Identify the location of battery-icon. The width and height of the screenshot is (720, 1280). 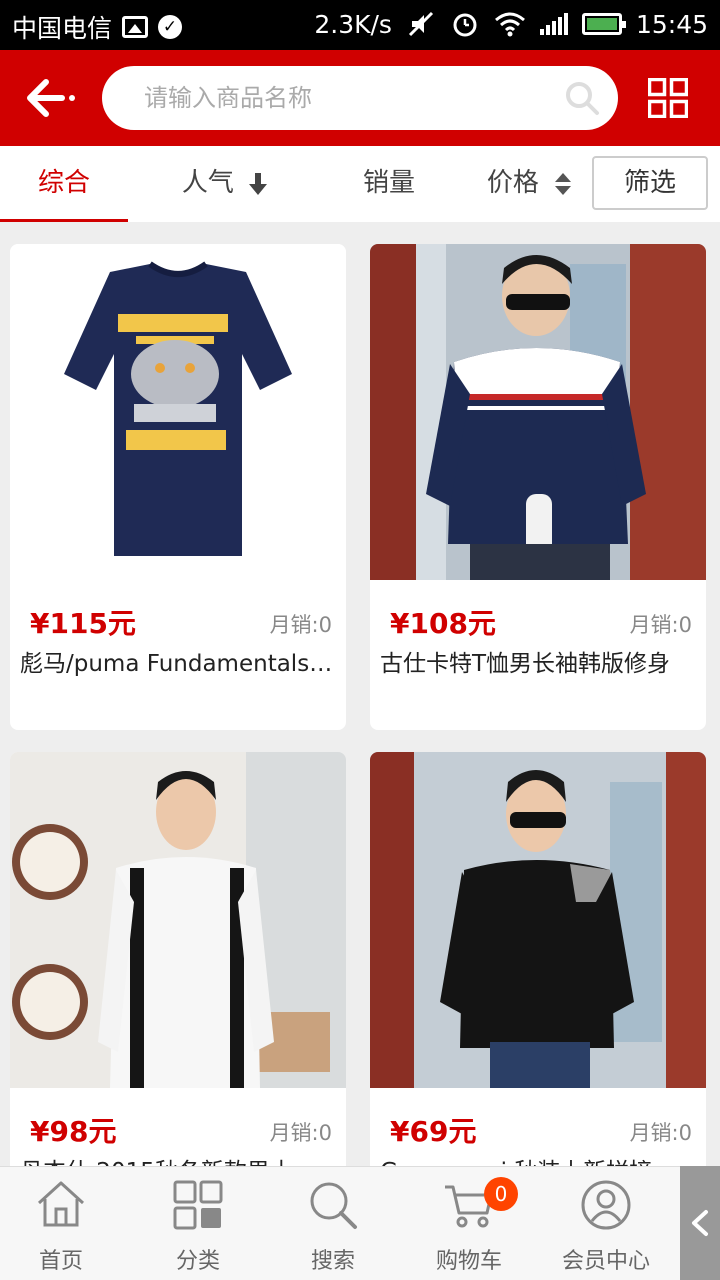
(603, 24).